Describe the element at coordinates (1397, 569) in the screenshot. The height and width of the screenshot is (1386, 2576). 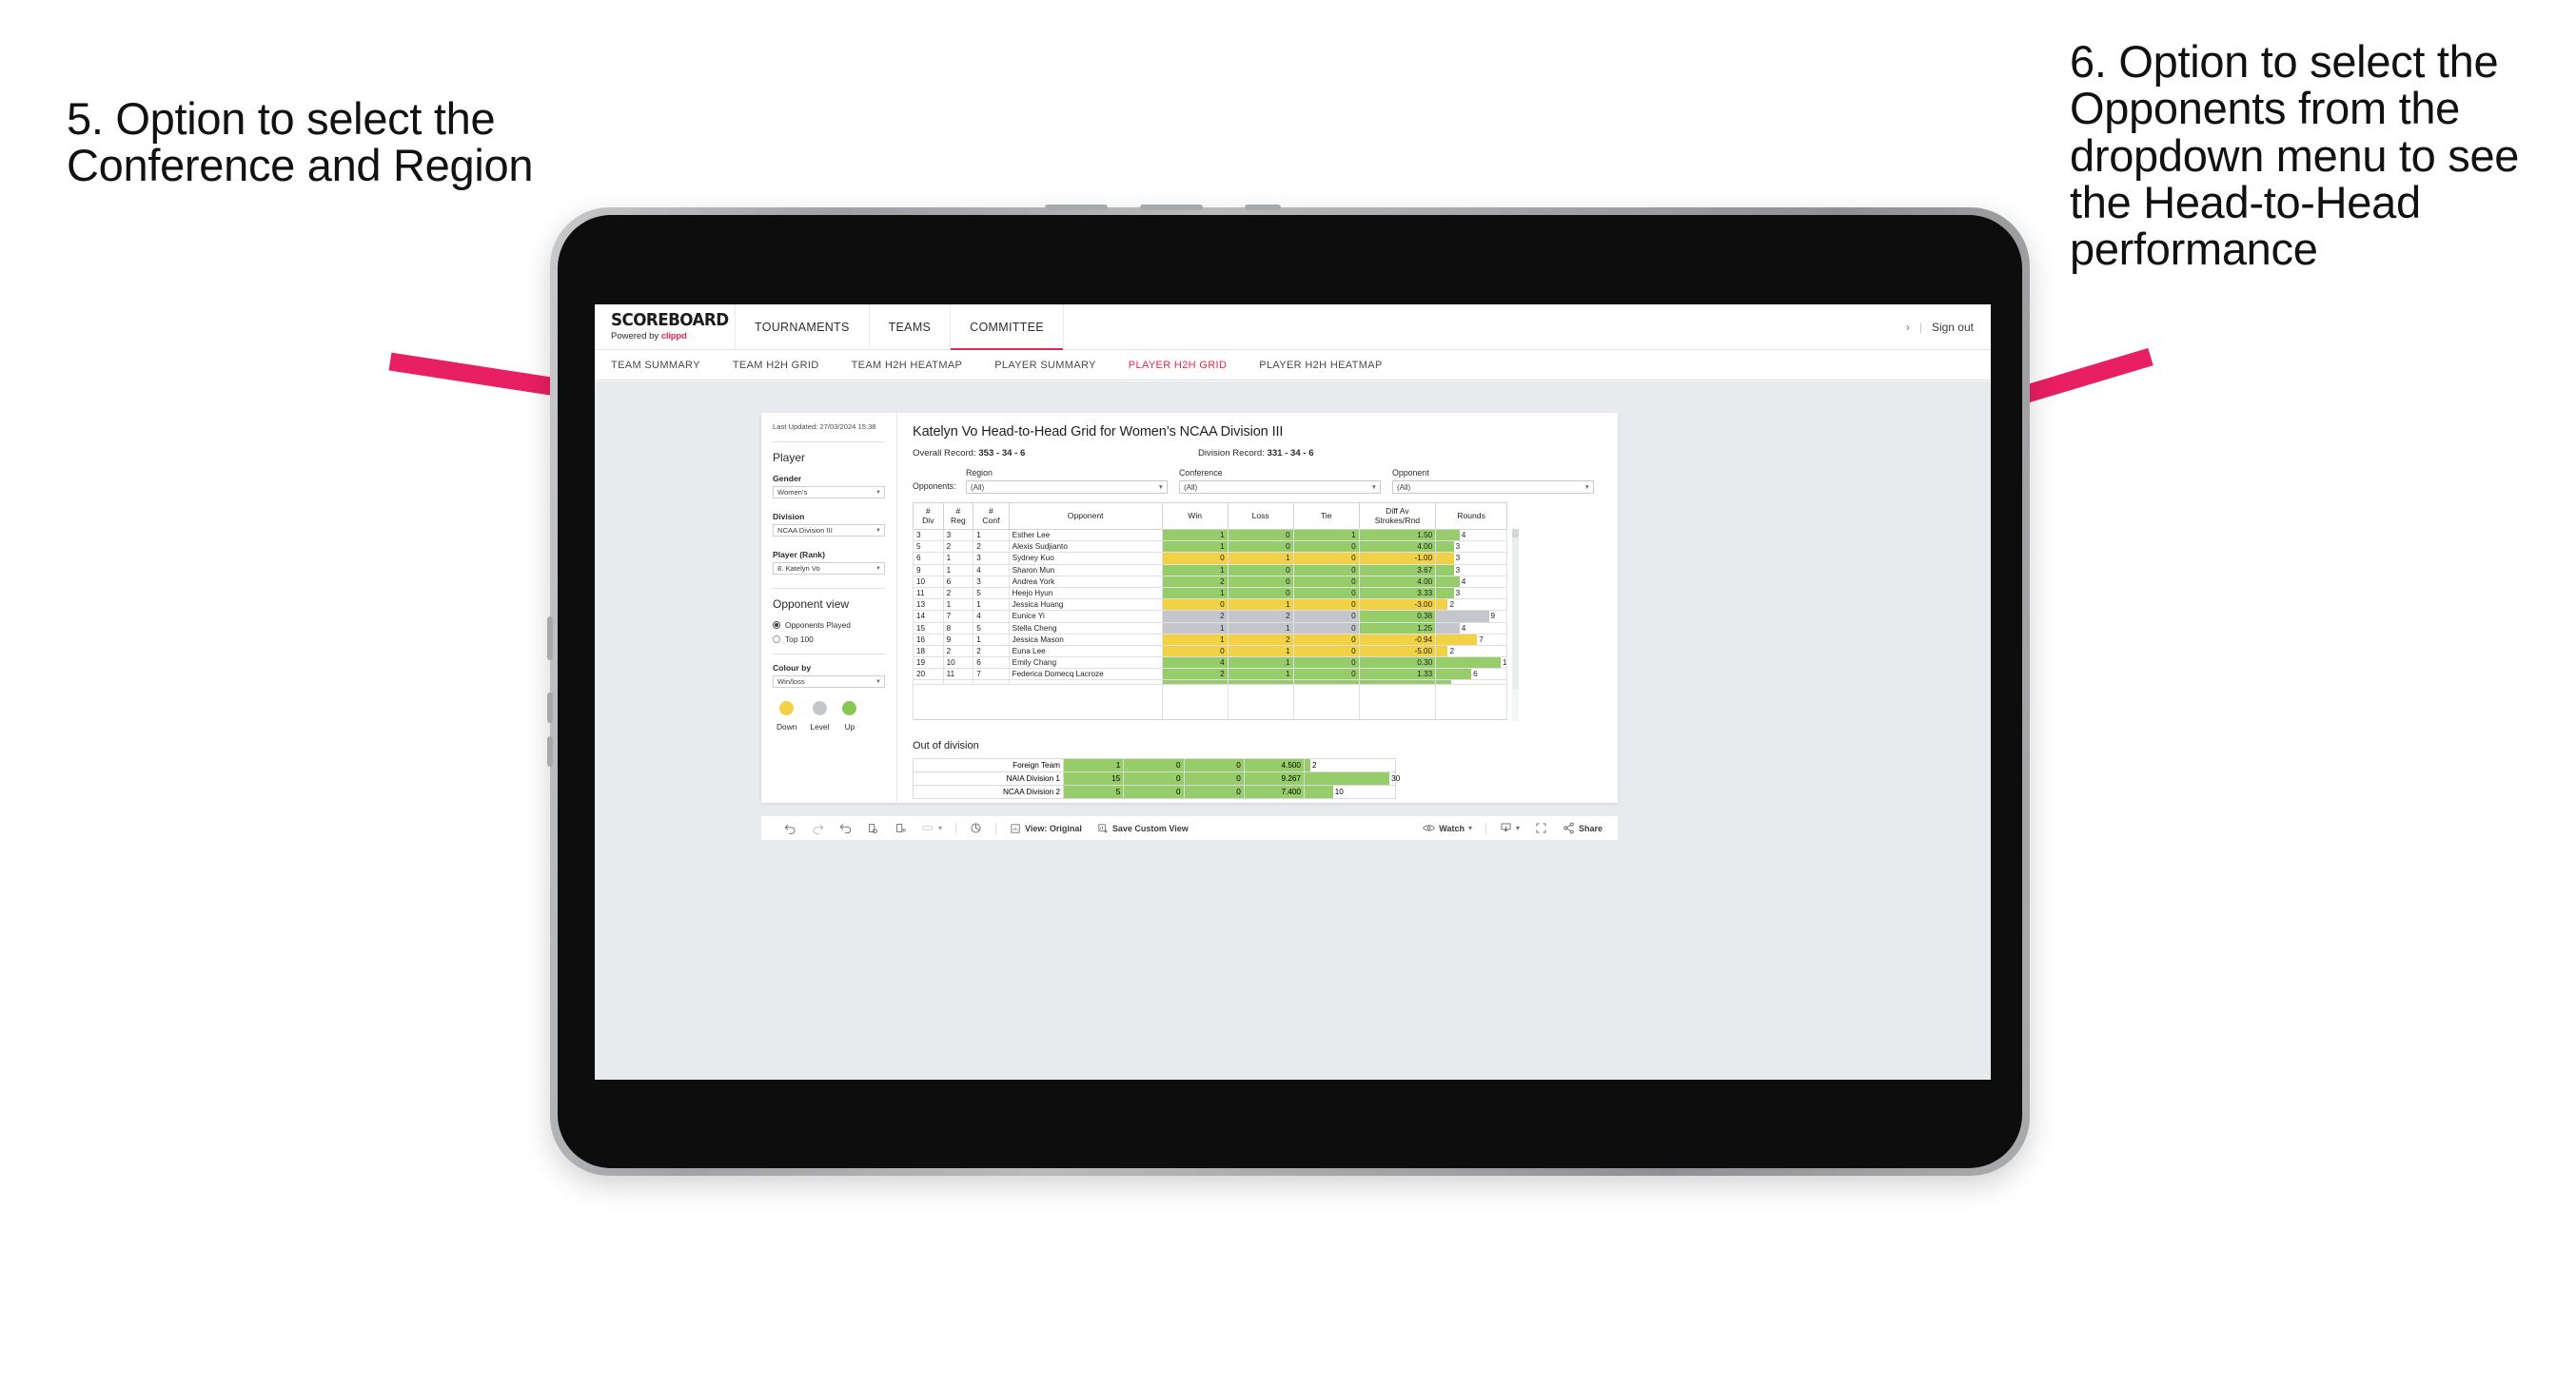
I see `cell-diff: 3.67` at that location.